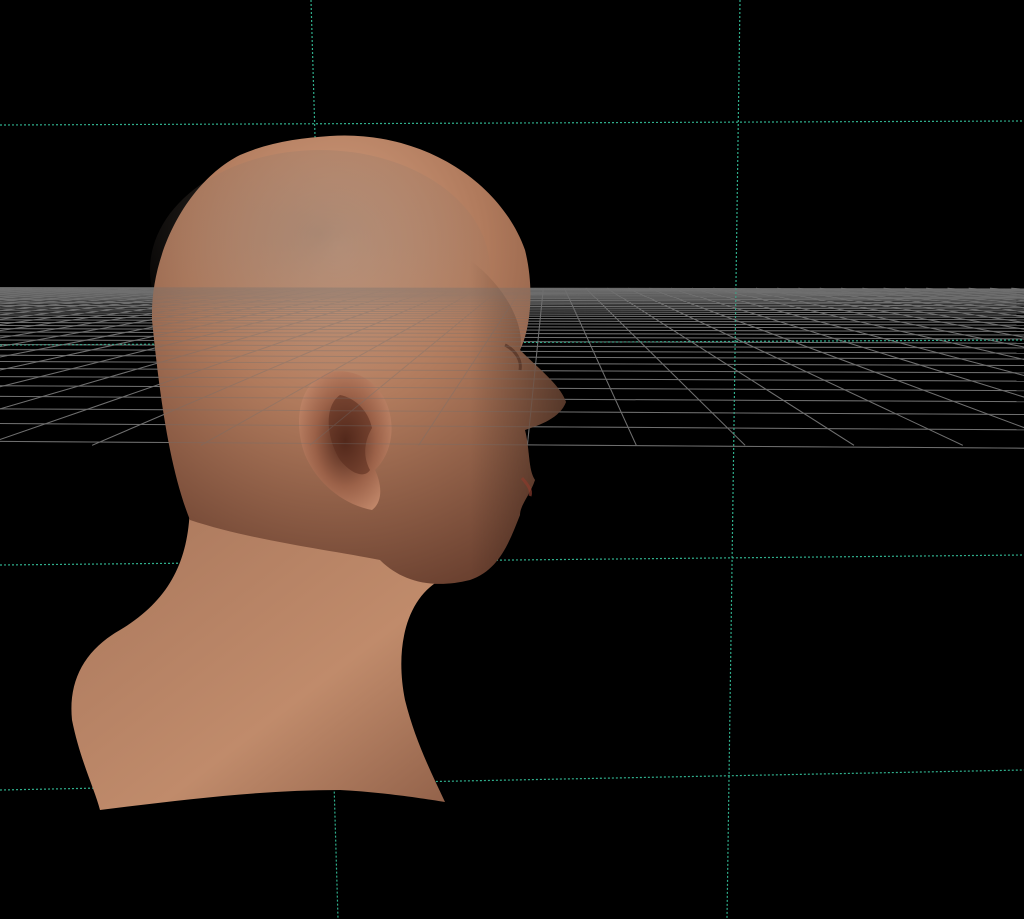 Image resolution: width=1024 pixels, height=919 pixels. Describe the element at coordinates (320, 270) in the screenshot. I see `scalp-shading` at that location.